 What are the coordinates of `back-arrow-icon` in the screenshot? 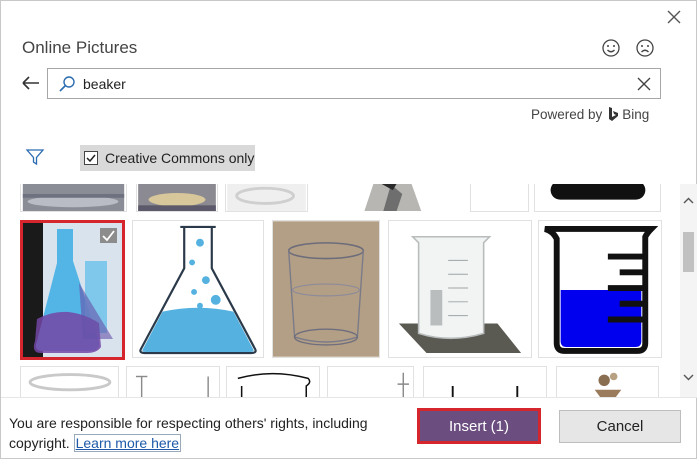 It's located at (31, 83).